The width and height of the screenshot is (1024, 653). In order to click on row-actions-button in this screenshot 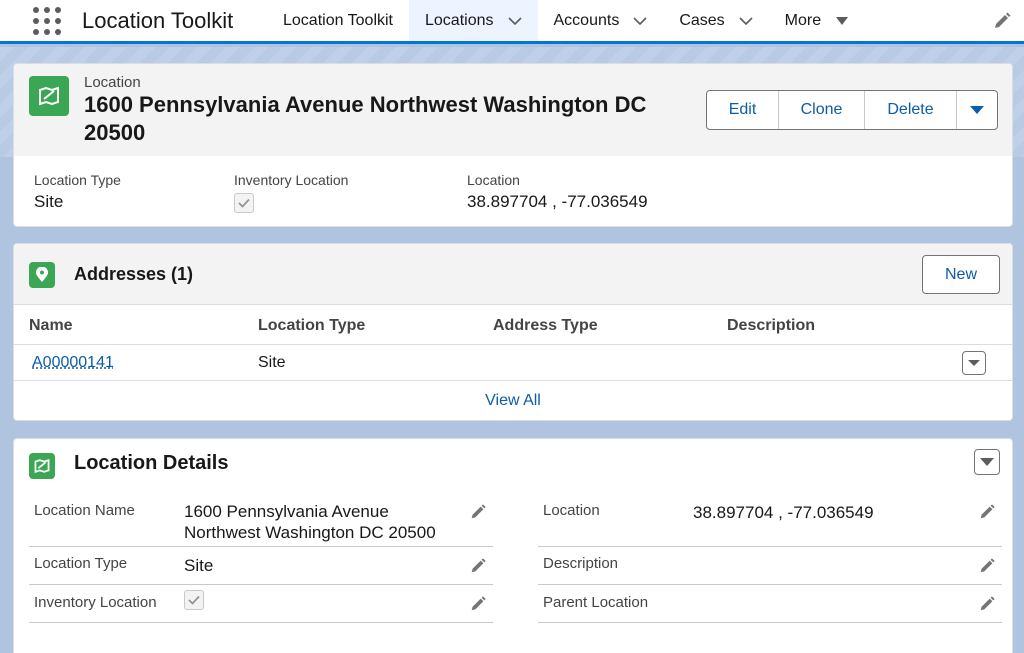, I will do `click(974, 363)`.